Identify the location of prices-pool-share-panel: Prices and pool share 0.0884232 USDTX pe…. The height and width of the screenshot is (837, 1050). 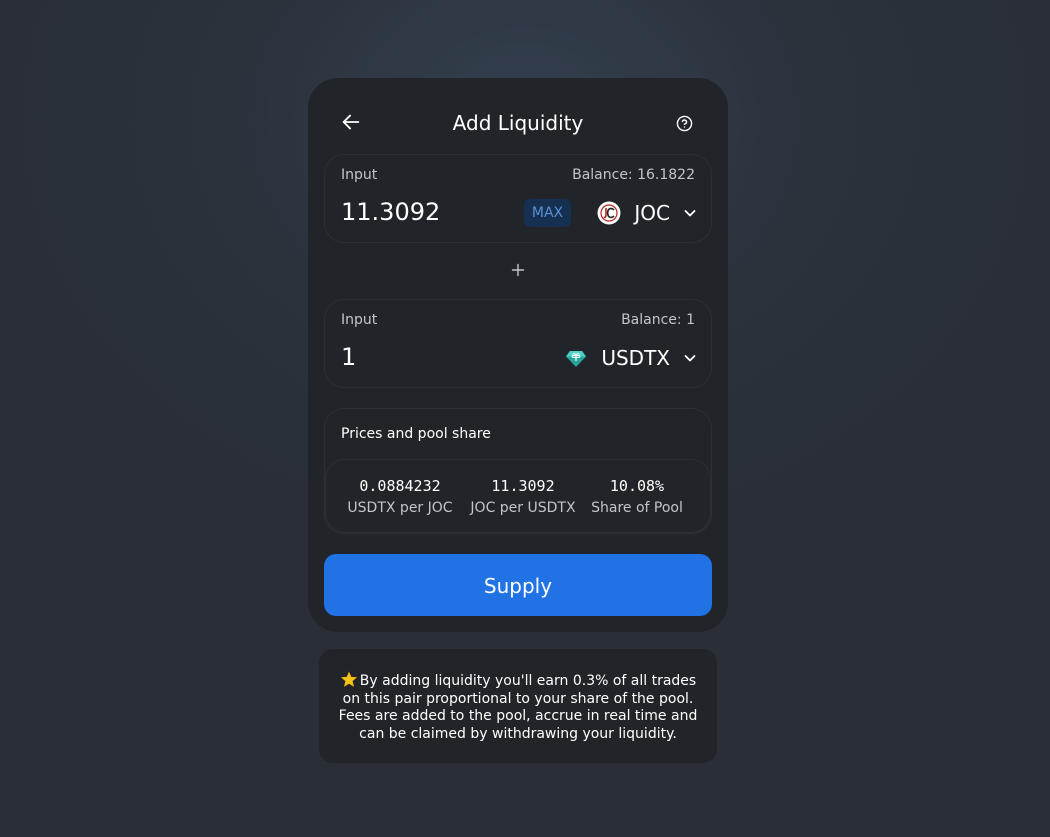
(518, 471).